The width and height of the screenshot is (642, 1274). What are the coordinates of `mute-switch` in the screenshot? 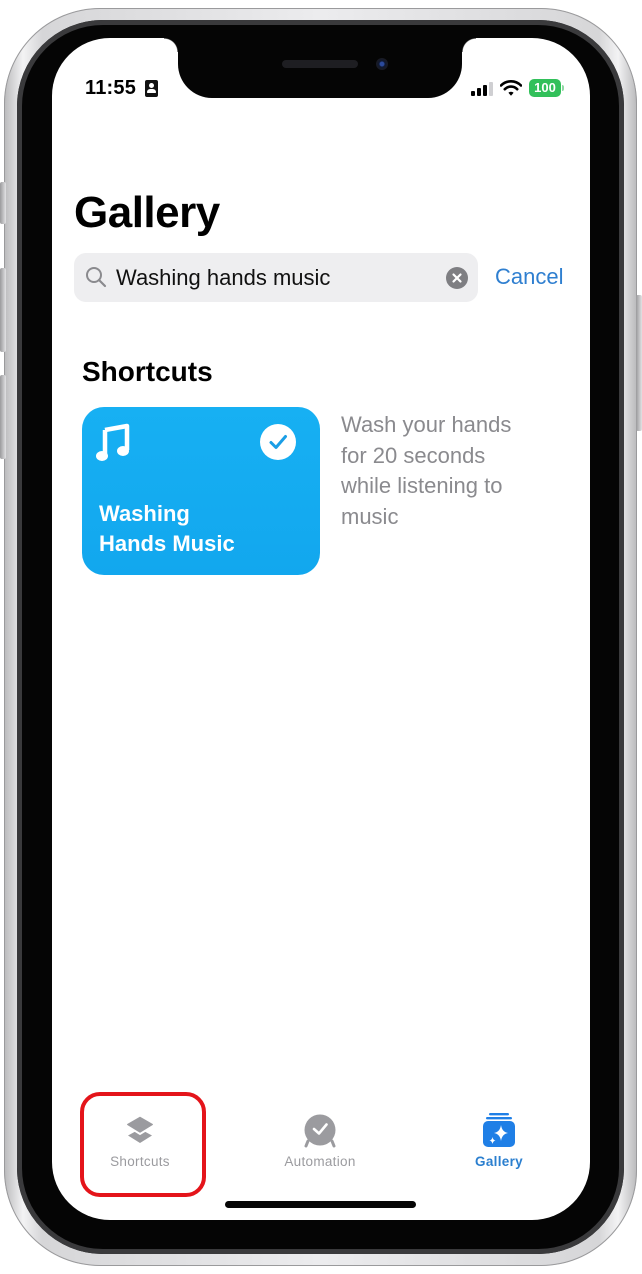 It's located at (3, 203).